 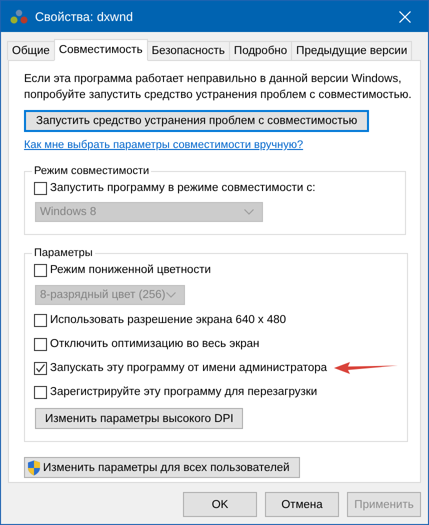 What do you see at coordinates (183, 188) in the screenshot?
I see `checkbox-label: Запустить программу в режиме совместимости с:` at bounding box center [183, 188].